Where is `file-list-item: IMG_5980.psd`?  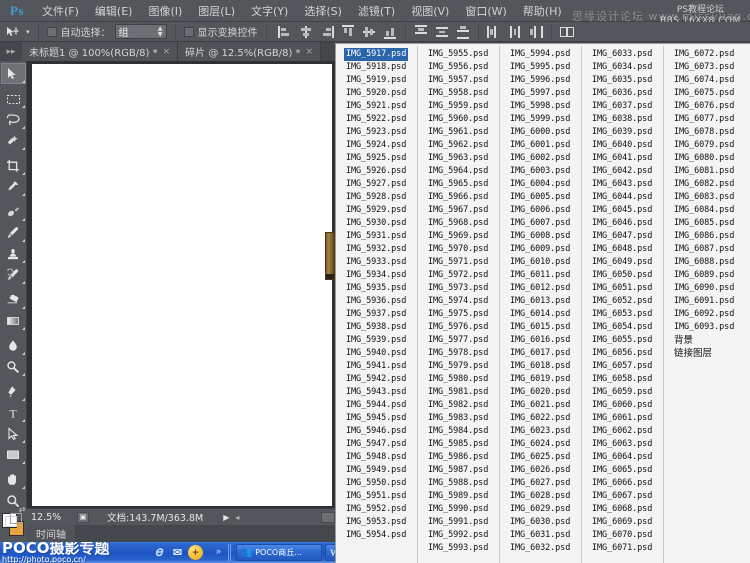 file-list-item: IMG_5980.psd is located at coordinates (458, 379).